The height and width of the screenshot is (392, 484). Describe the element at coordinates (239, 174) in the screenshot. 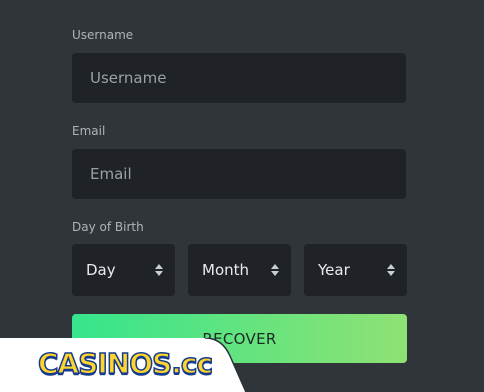

I see `email-input: Email` at that location.